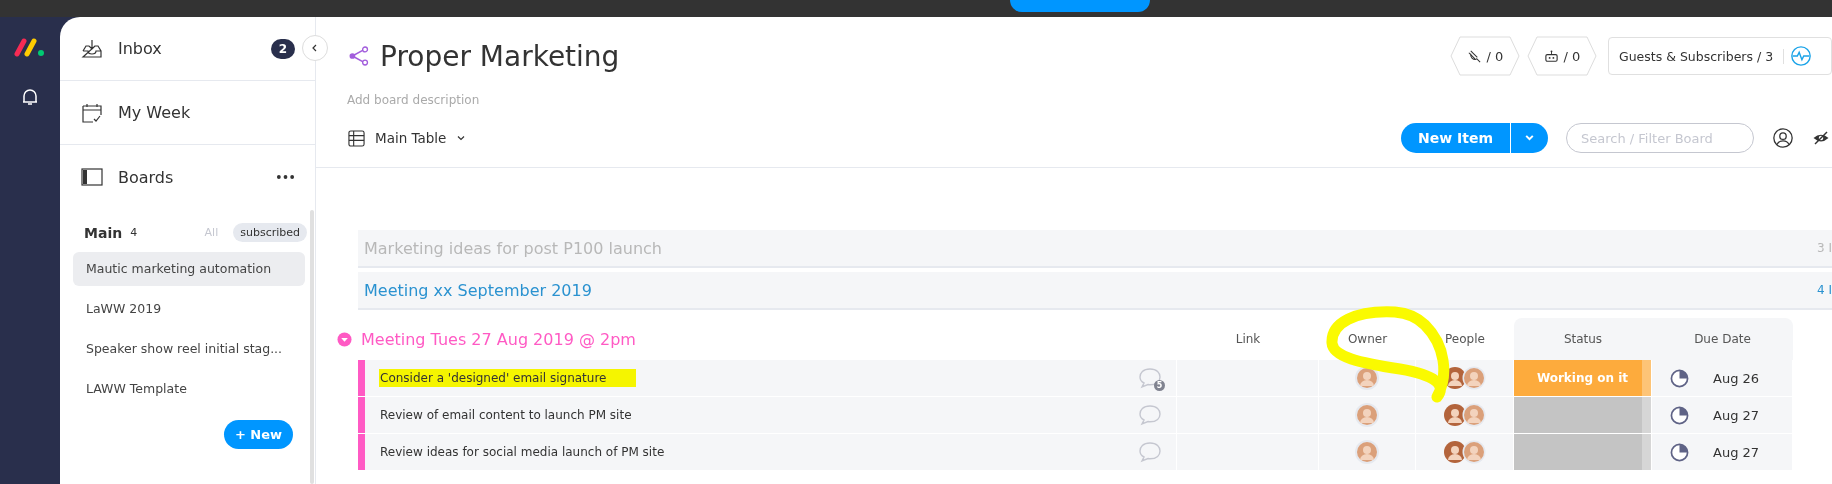  What do you see at coordinates (1159, 385) in the screenshot?
I see `comment-count: 5` at bounding box center [1159, 385].